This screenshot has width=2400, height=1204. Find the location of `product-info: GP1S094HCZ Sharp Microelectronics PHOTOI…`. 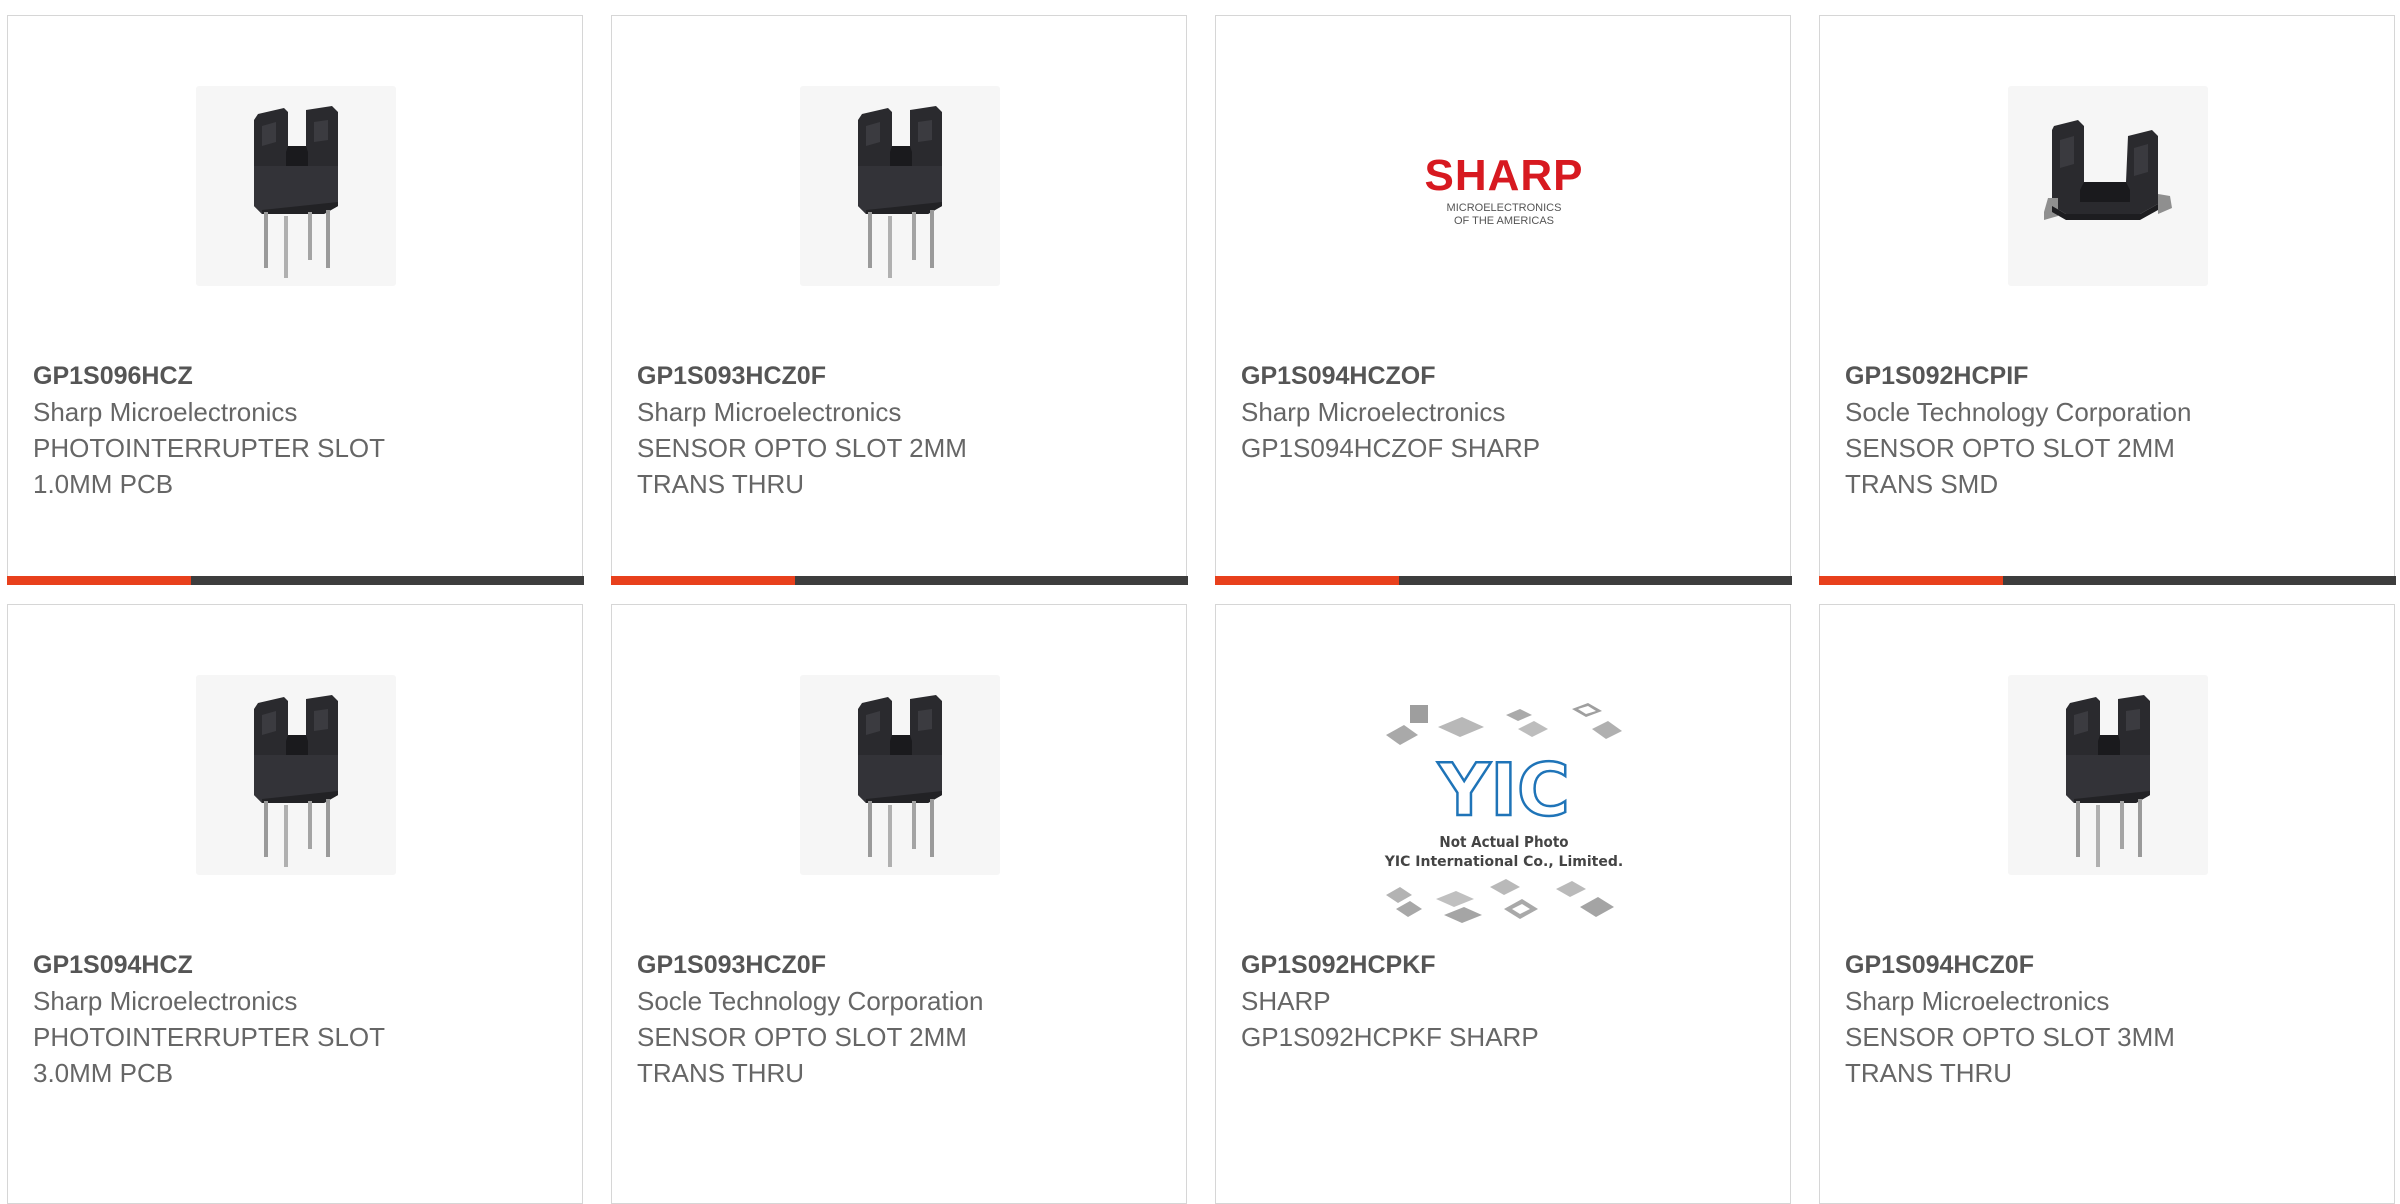

product-info: GP1S094HCZ Sharp Microelectronics PHOTOI… is located at coordinates (298, 1019).